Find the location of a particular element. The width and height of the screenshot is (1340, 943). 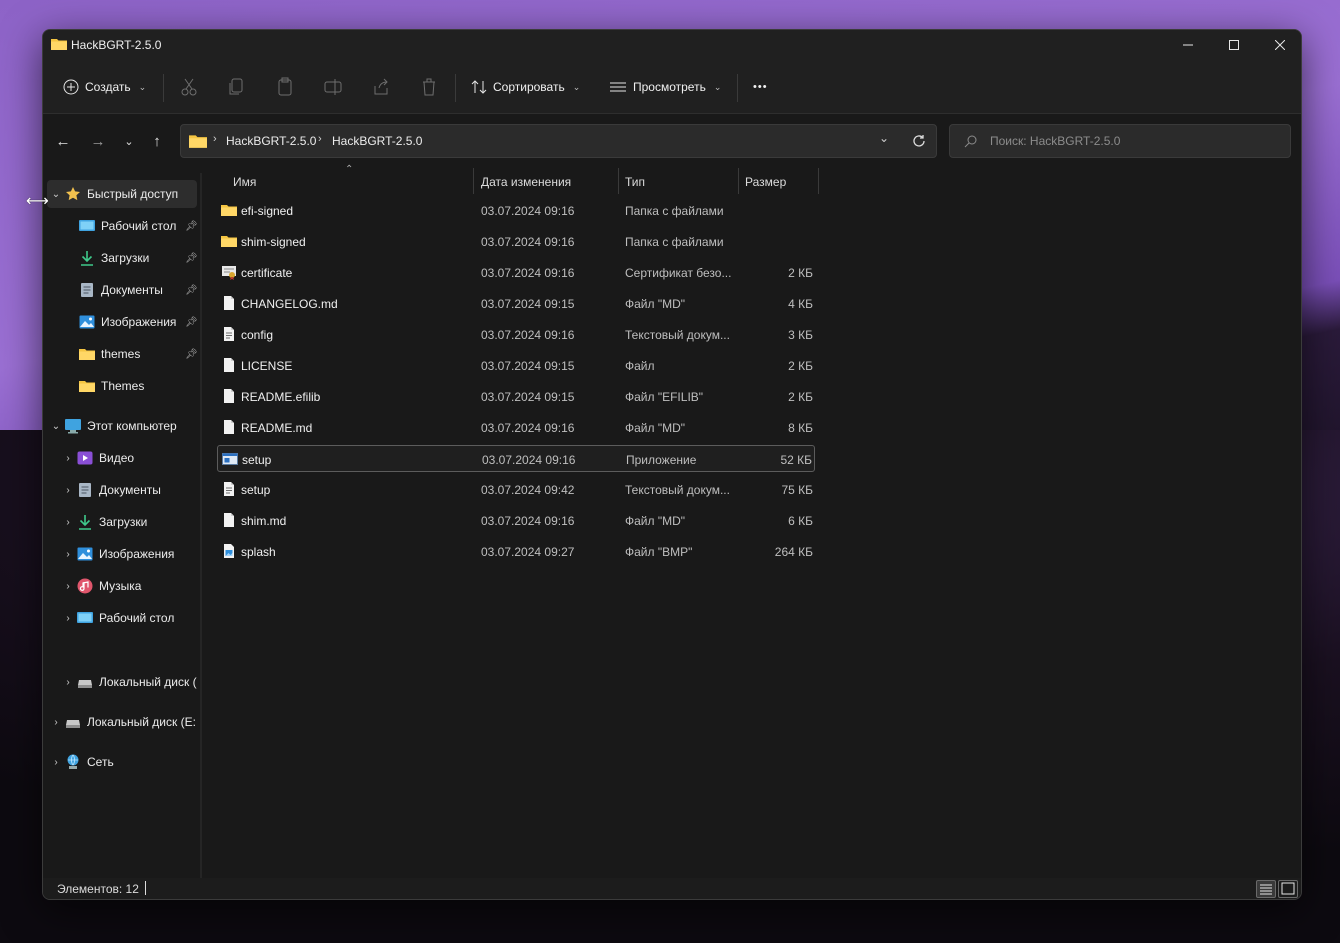

cut-icon is located at coordinates (189, 87).